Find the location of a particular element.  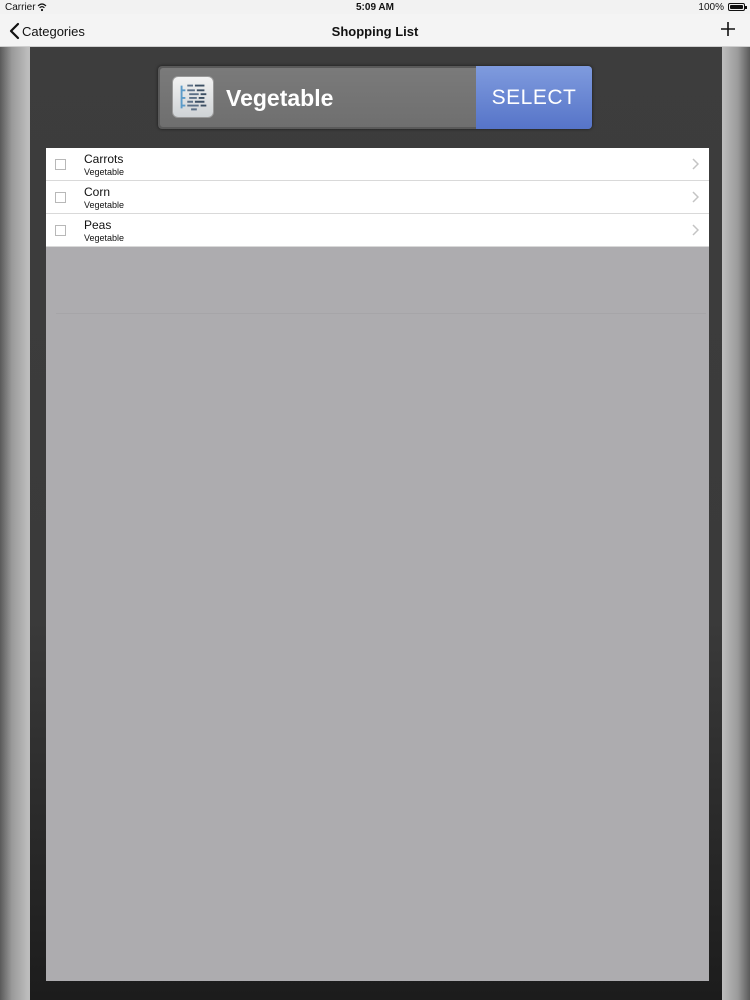

item-title: Peas is located at coordinates (98, 225).